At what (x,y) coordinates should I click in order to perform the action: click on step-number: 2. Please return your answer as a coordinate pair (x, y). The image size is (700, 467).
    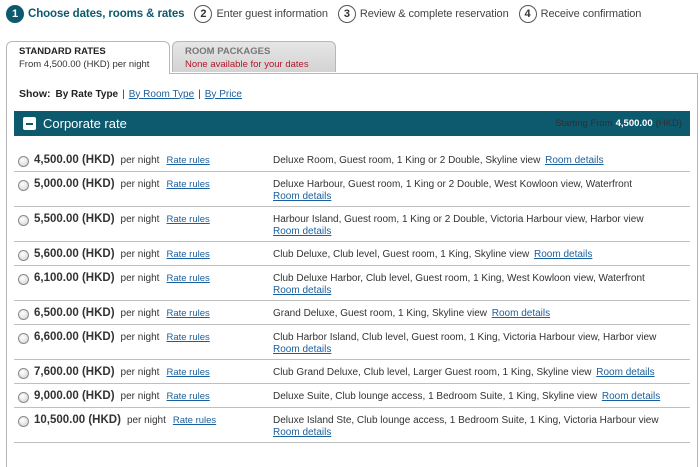
    Looking at the image, I should click on (203, 14).